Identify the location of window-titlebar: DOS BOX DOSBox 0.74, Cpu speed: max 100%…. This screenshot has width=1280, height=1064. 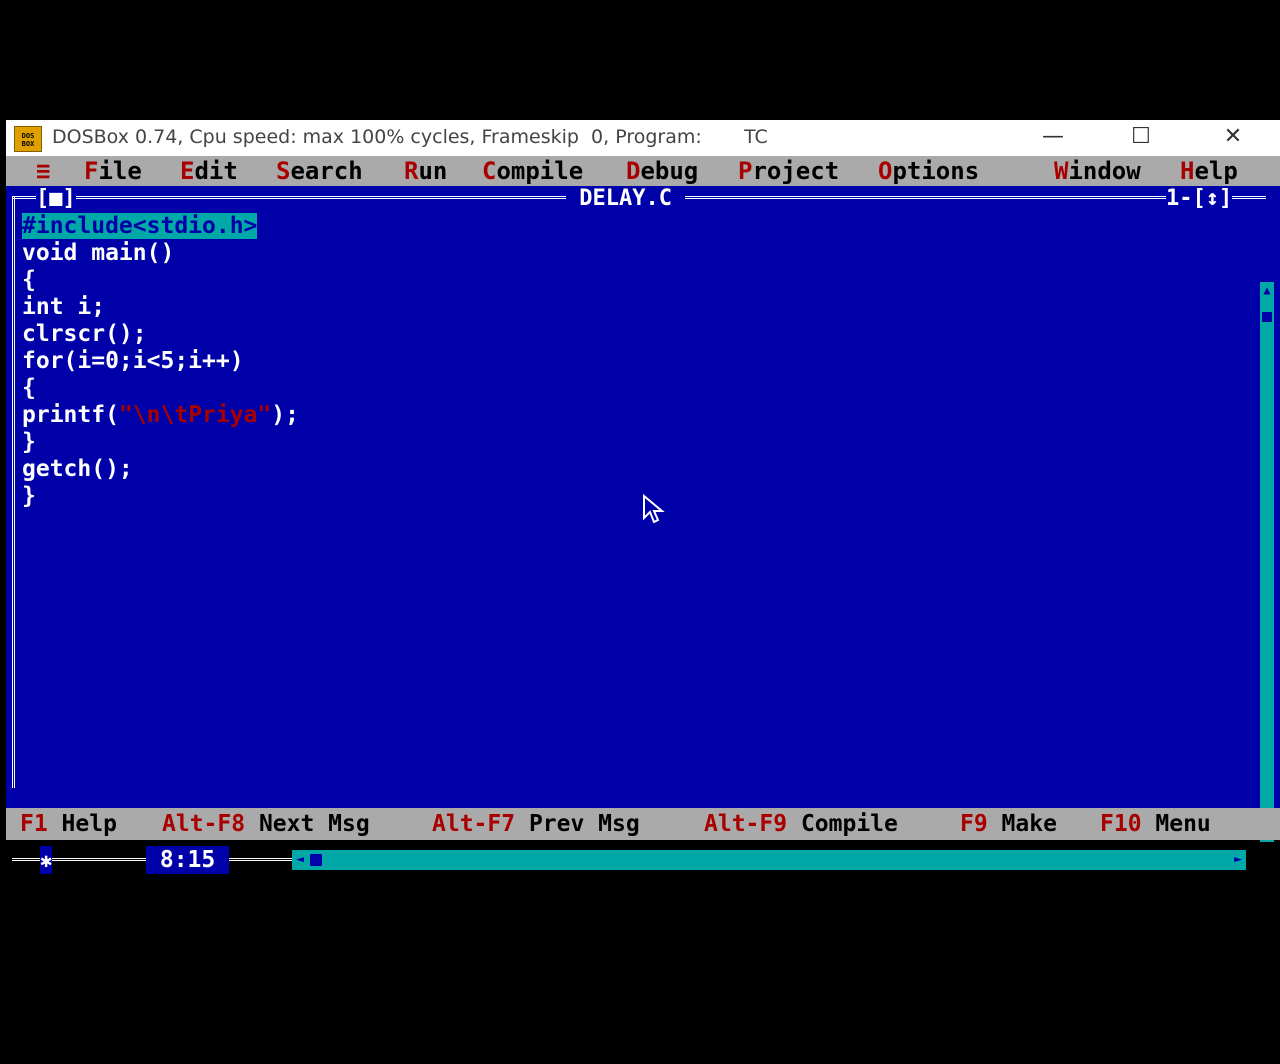
(643, 138).